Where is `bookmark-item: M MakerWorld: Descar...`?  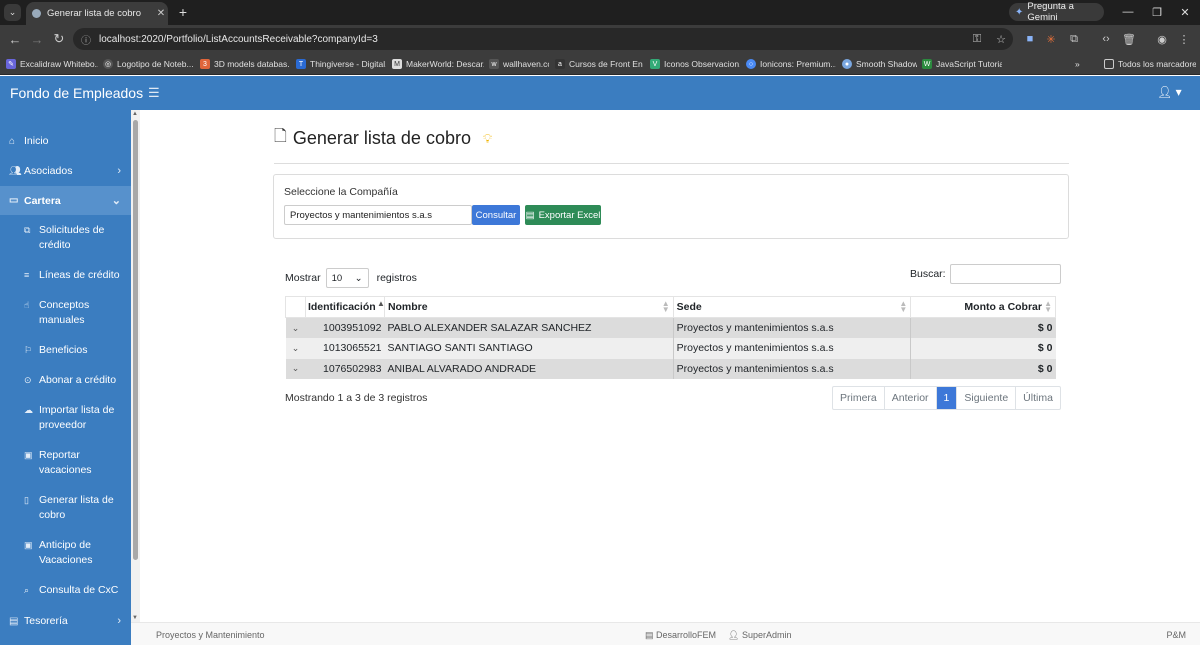
bookmark-item: M MakerWorld: Descar... is located at coordinates (438, 64).